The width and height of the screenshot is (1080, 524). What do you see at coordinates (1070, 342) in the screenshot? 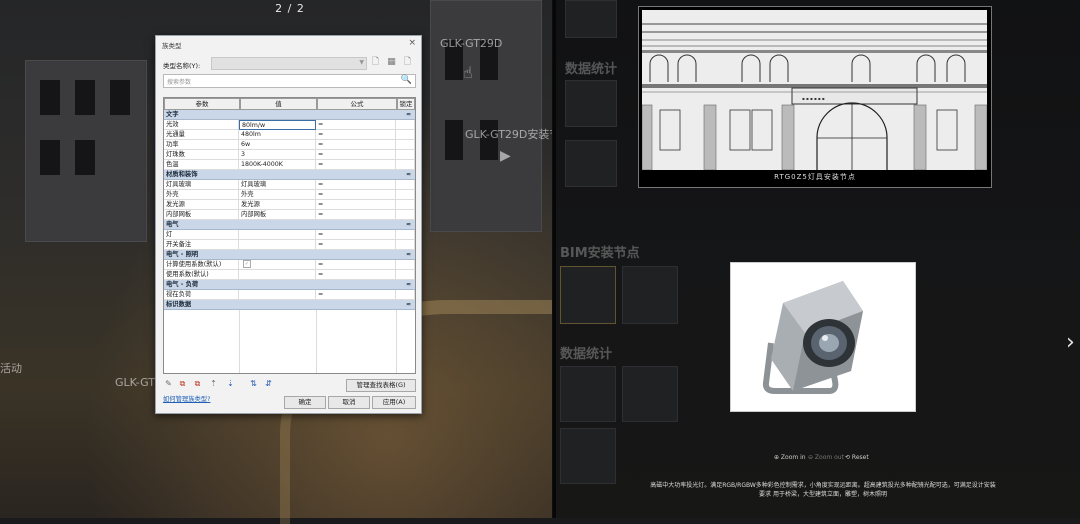
I see `next-arrow-icon: ›` at bounding box center [1070, 342].